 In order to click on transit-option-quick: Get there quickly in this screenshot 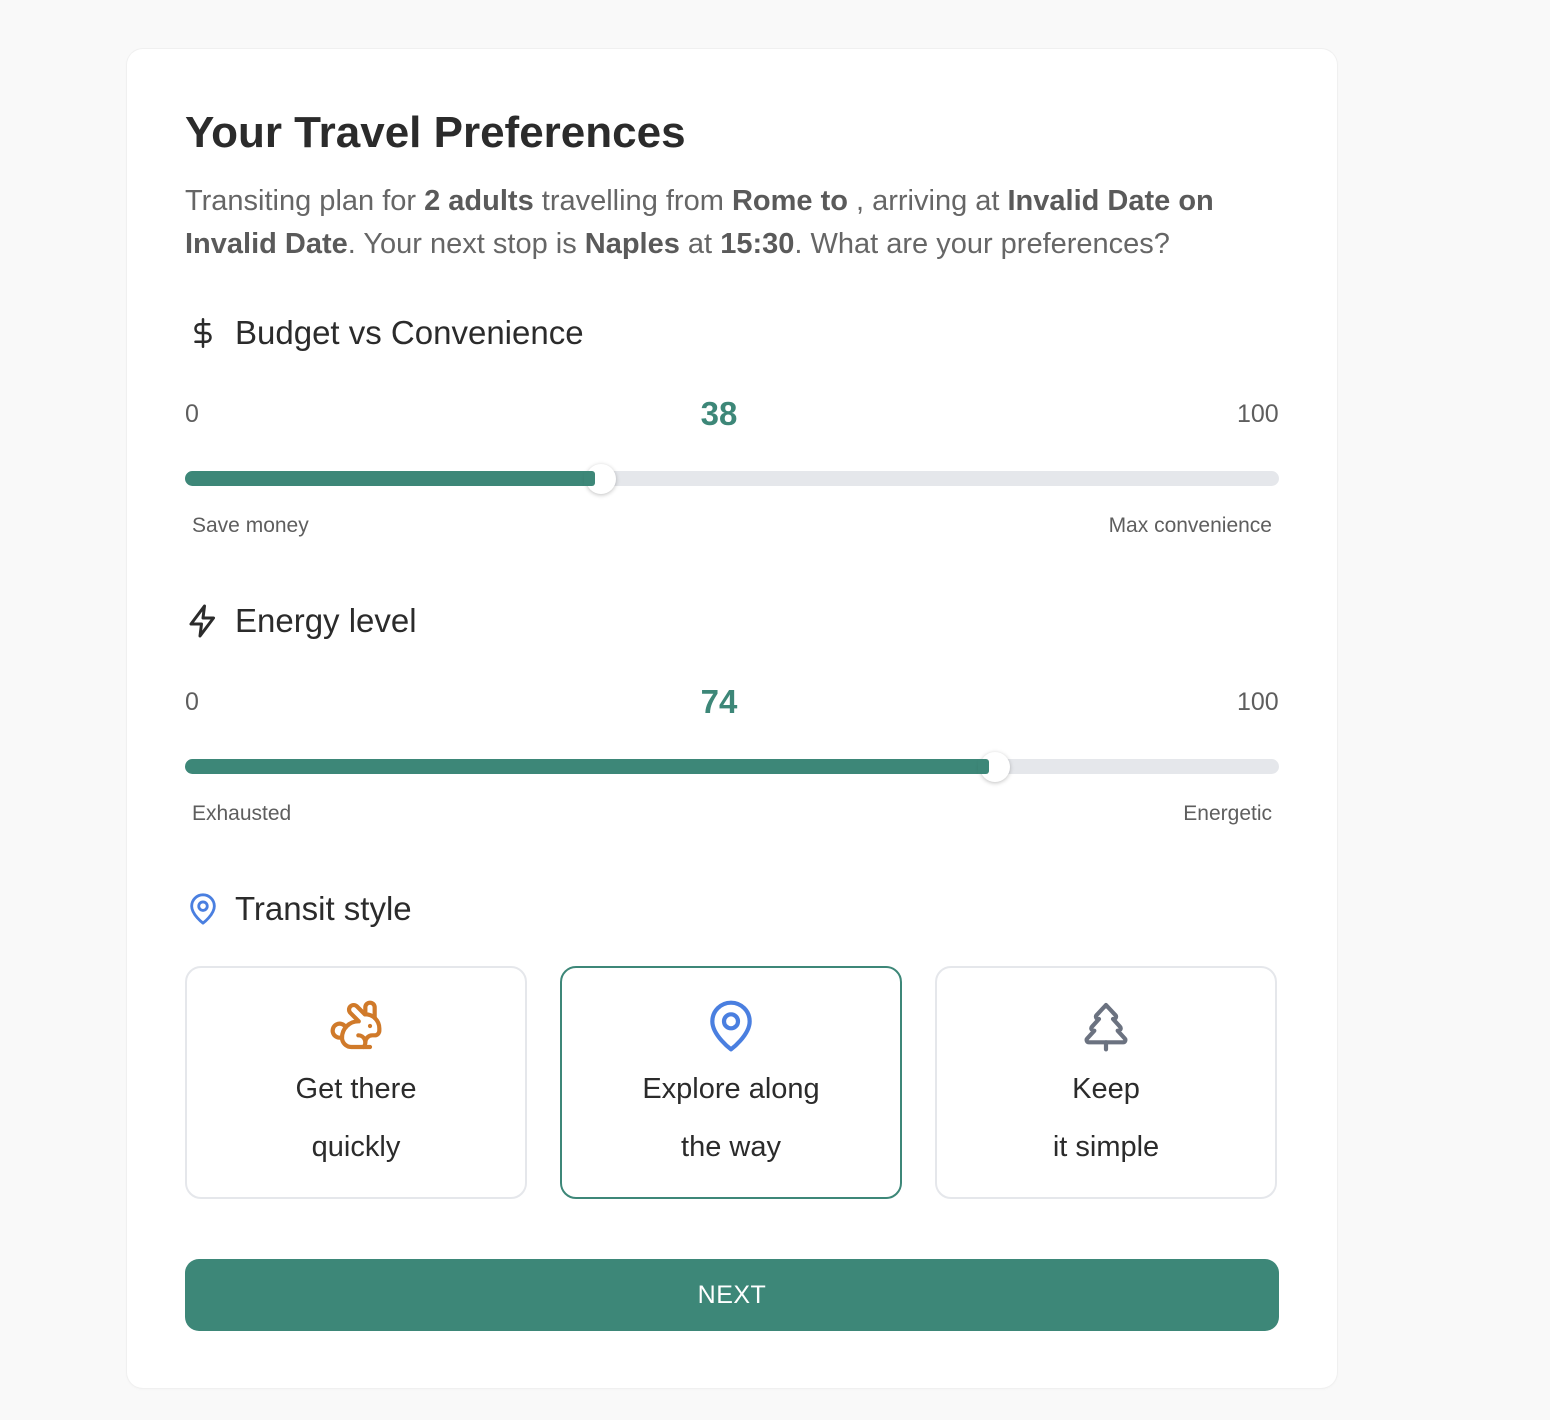, I will do `click(356, 1082)`.